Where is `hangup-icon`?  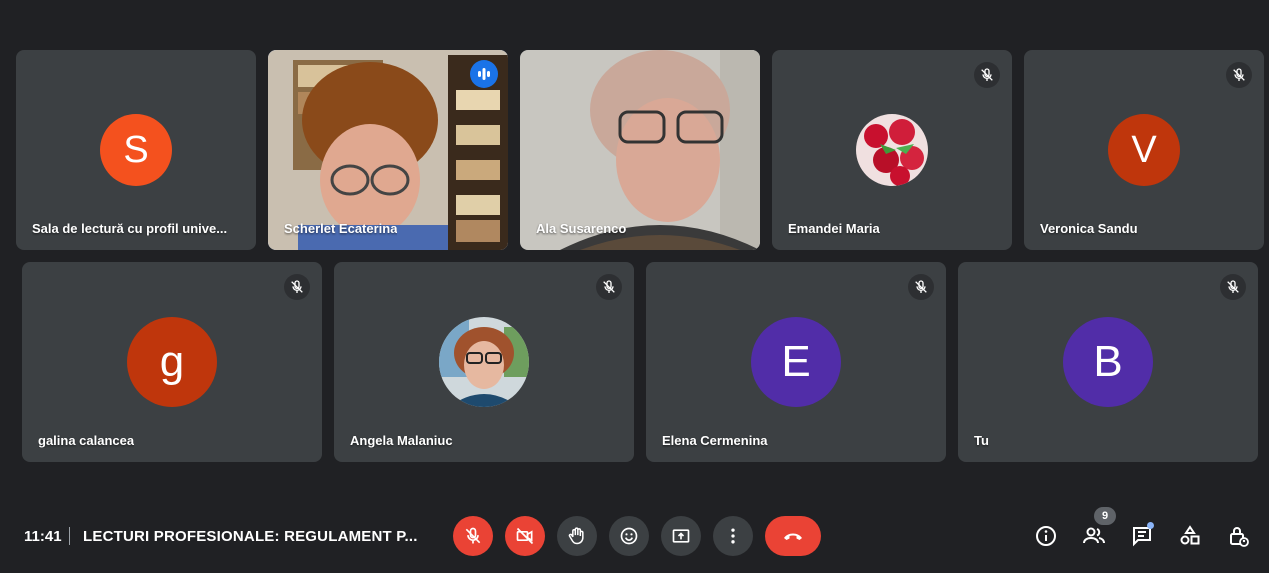
hangup-icon is located at coordinates (793, 536).